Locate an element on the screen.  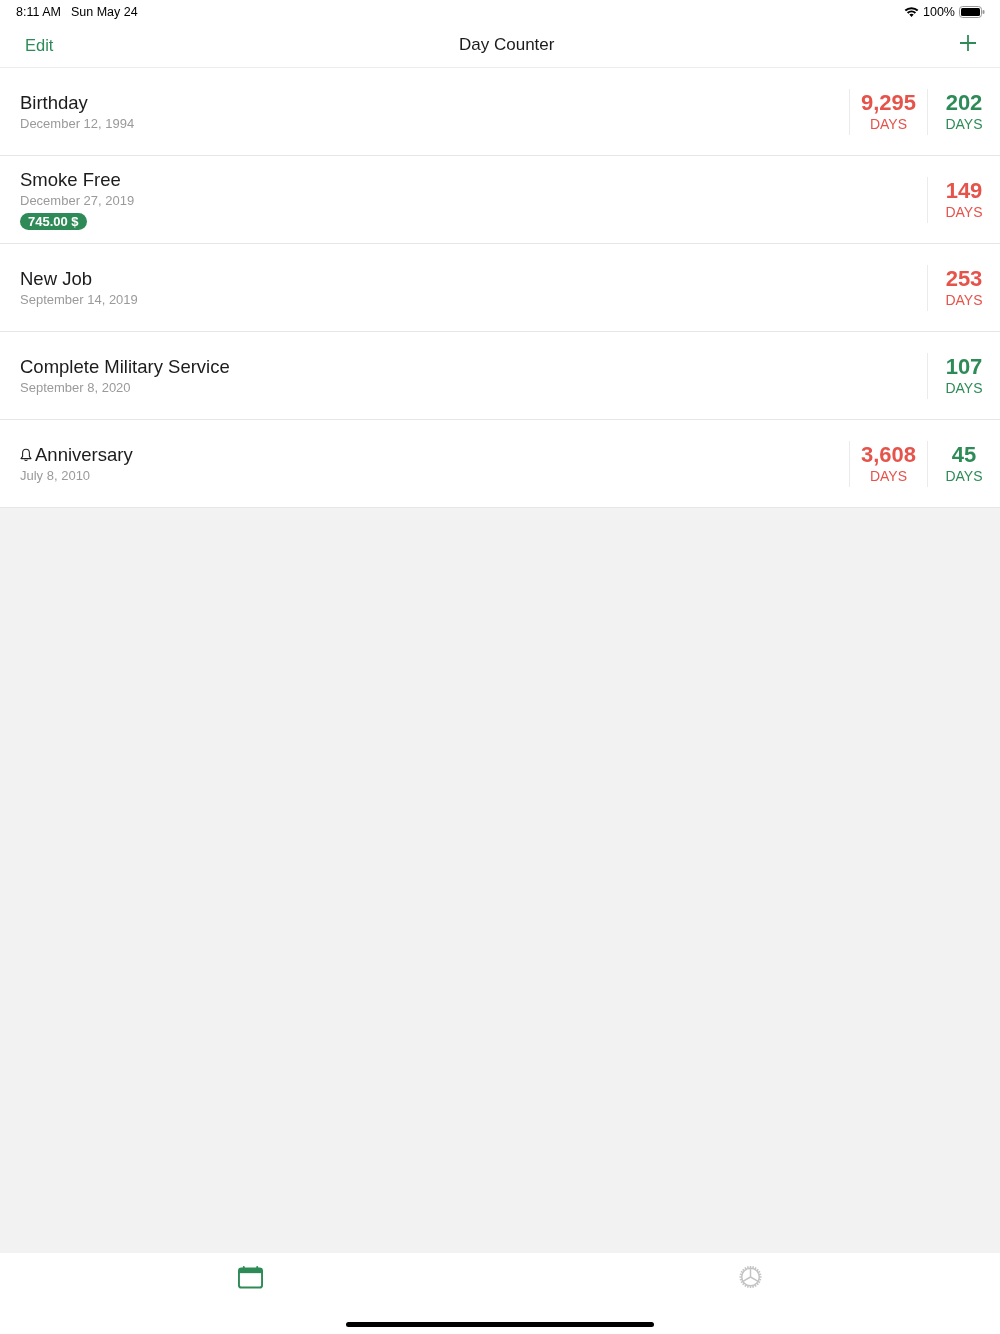
amount-badge: 745.00 $ is located at coordinates (53, 221).